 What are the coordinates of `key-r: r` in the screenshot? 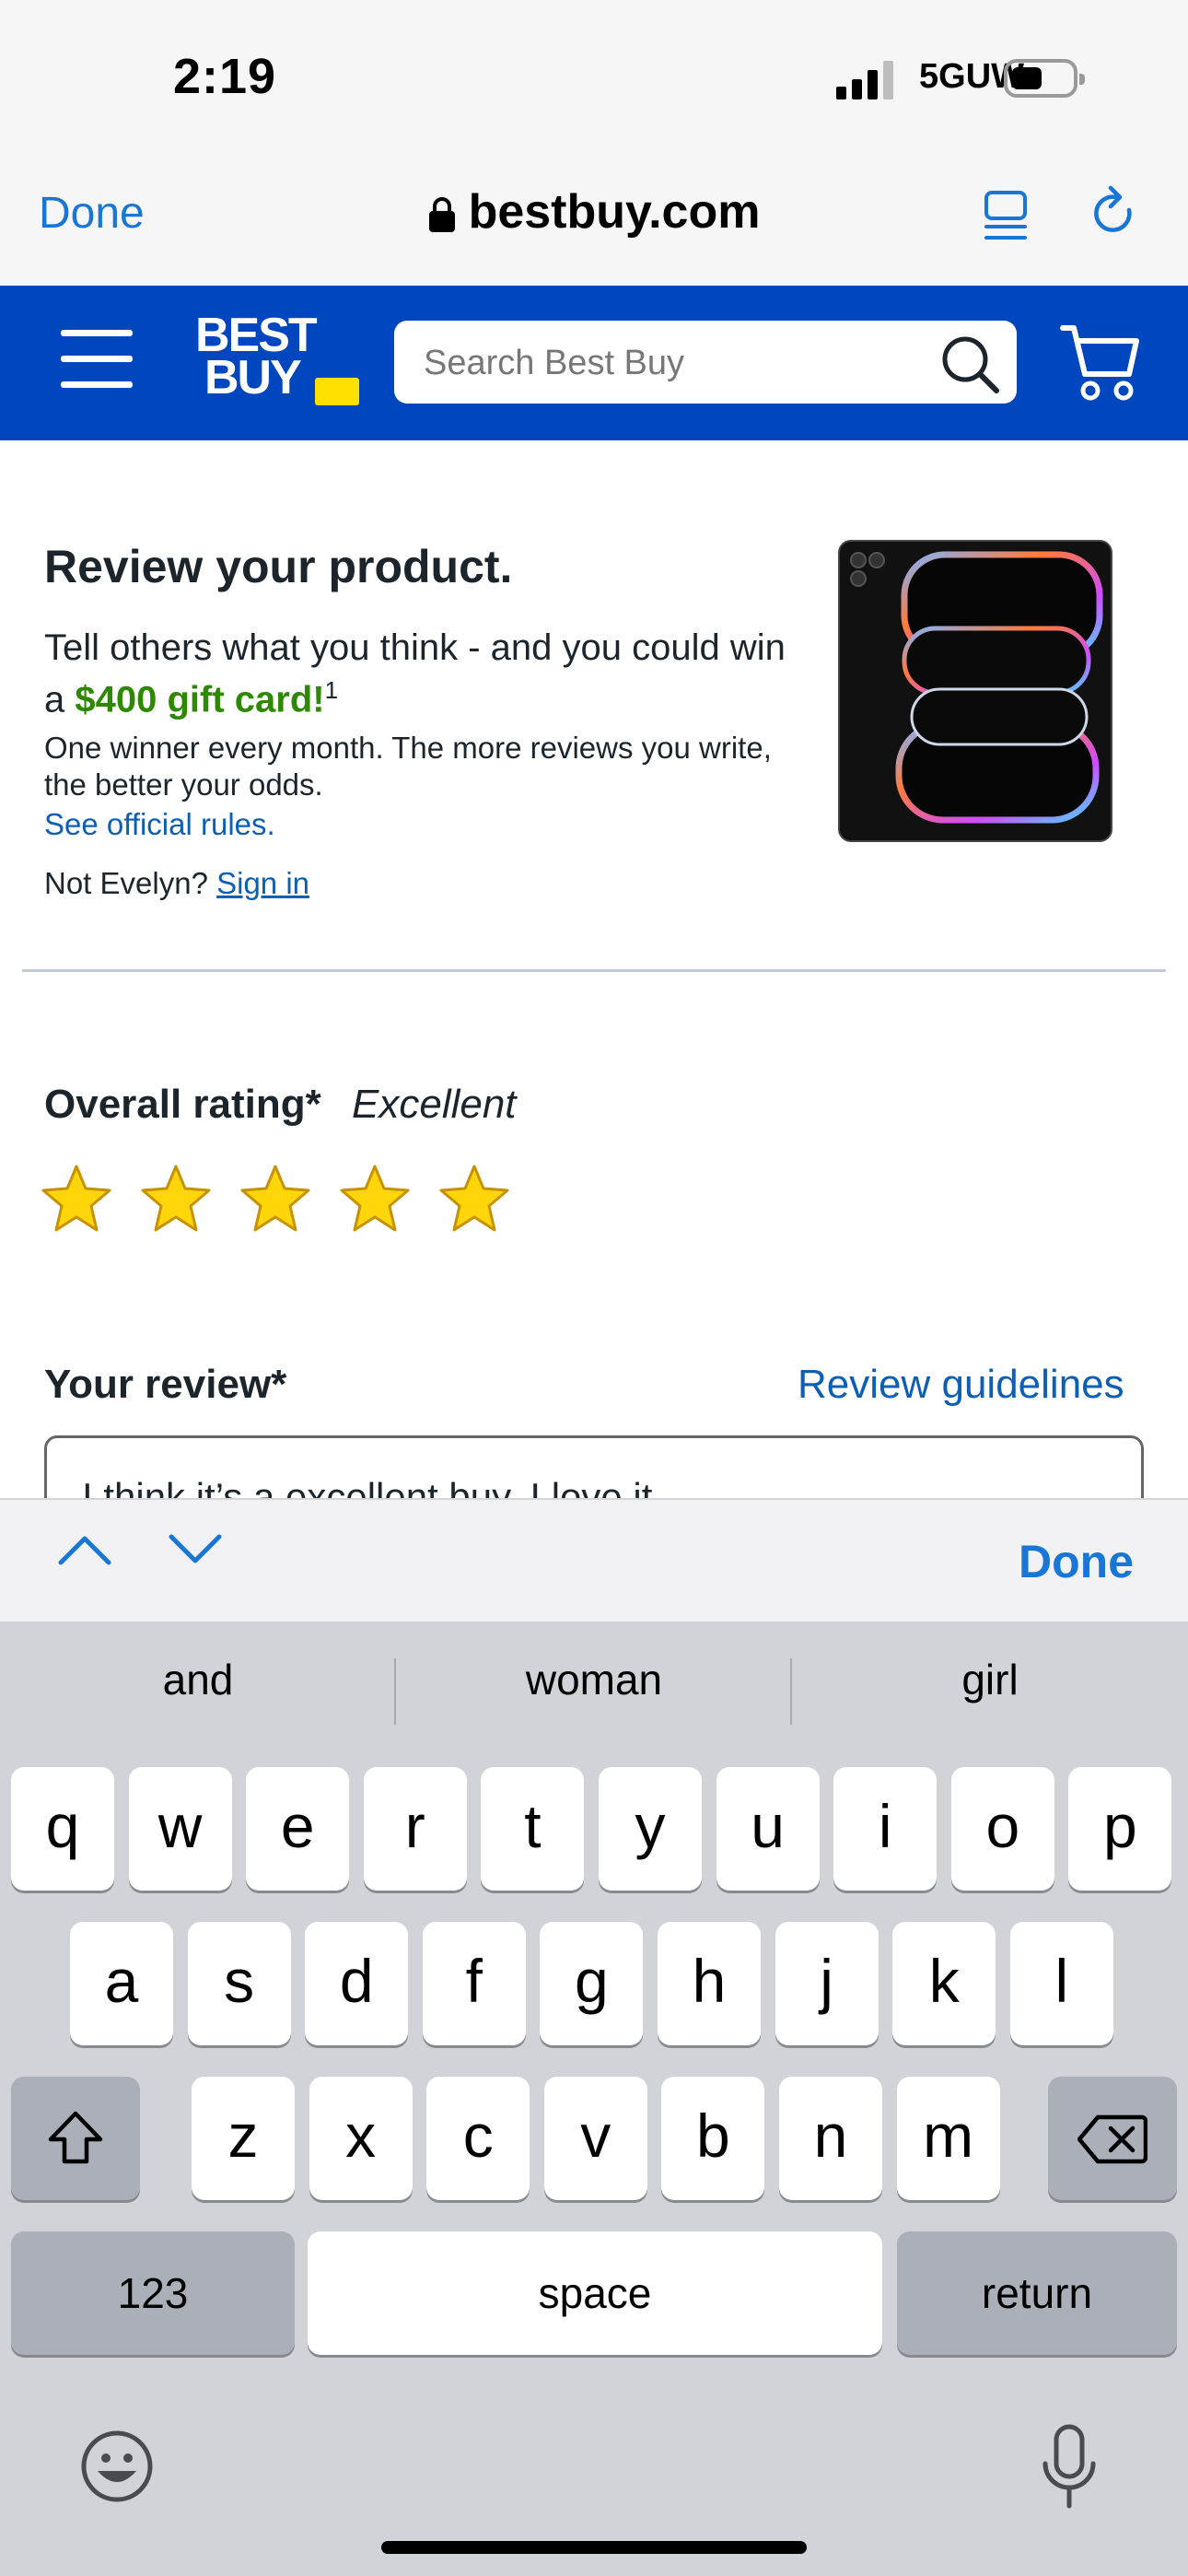 It's located at (415, 1829).